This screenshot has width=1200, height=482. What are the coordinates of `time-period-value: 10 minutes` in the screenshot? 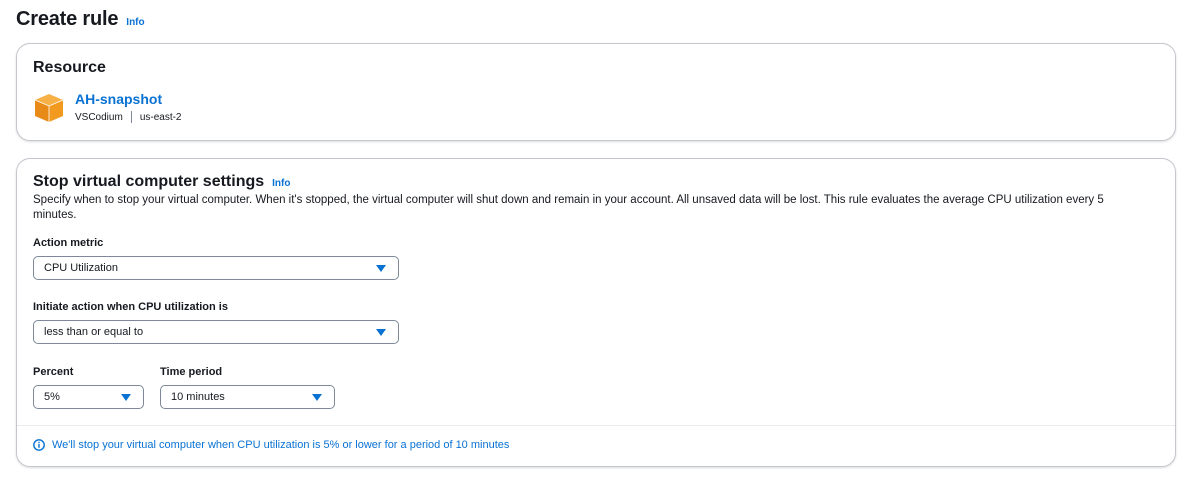 It's located at (198, 397).